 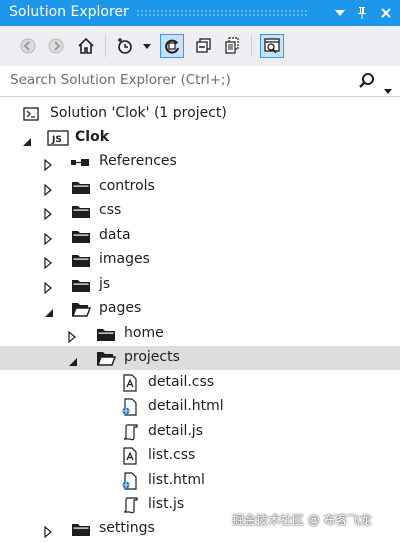 What do you see at coordinates (388, 88) in the screenshot?
I see `search-options-dropdown-icon` at bounding box center [388, 88].